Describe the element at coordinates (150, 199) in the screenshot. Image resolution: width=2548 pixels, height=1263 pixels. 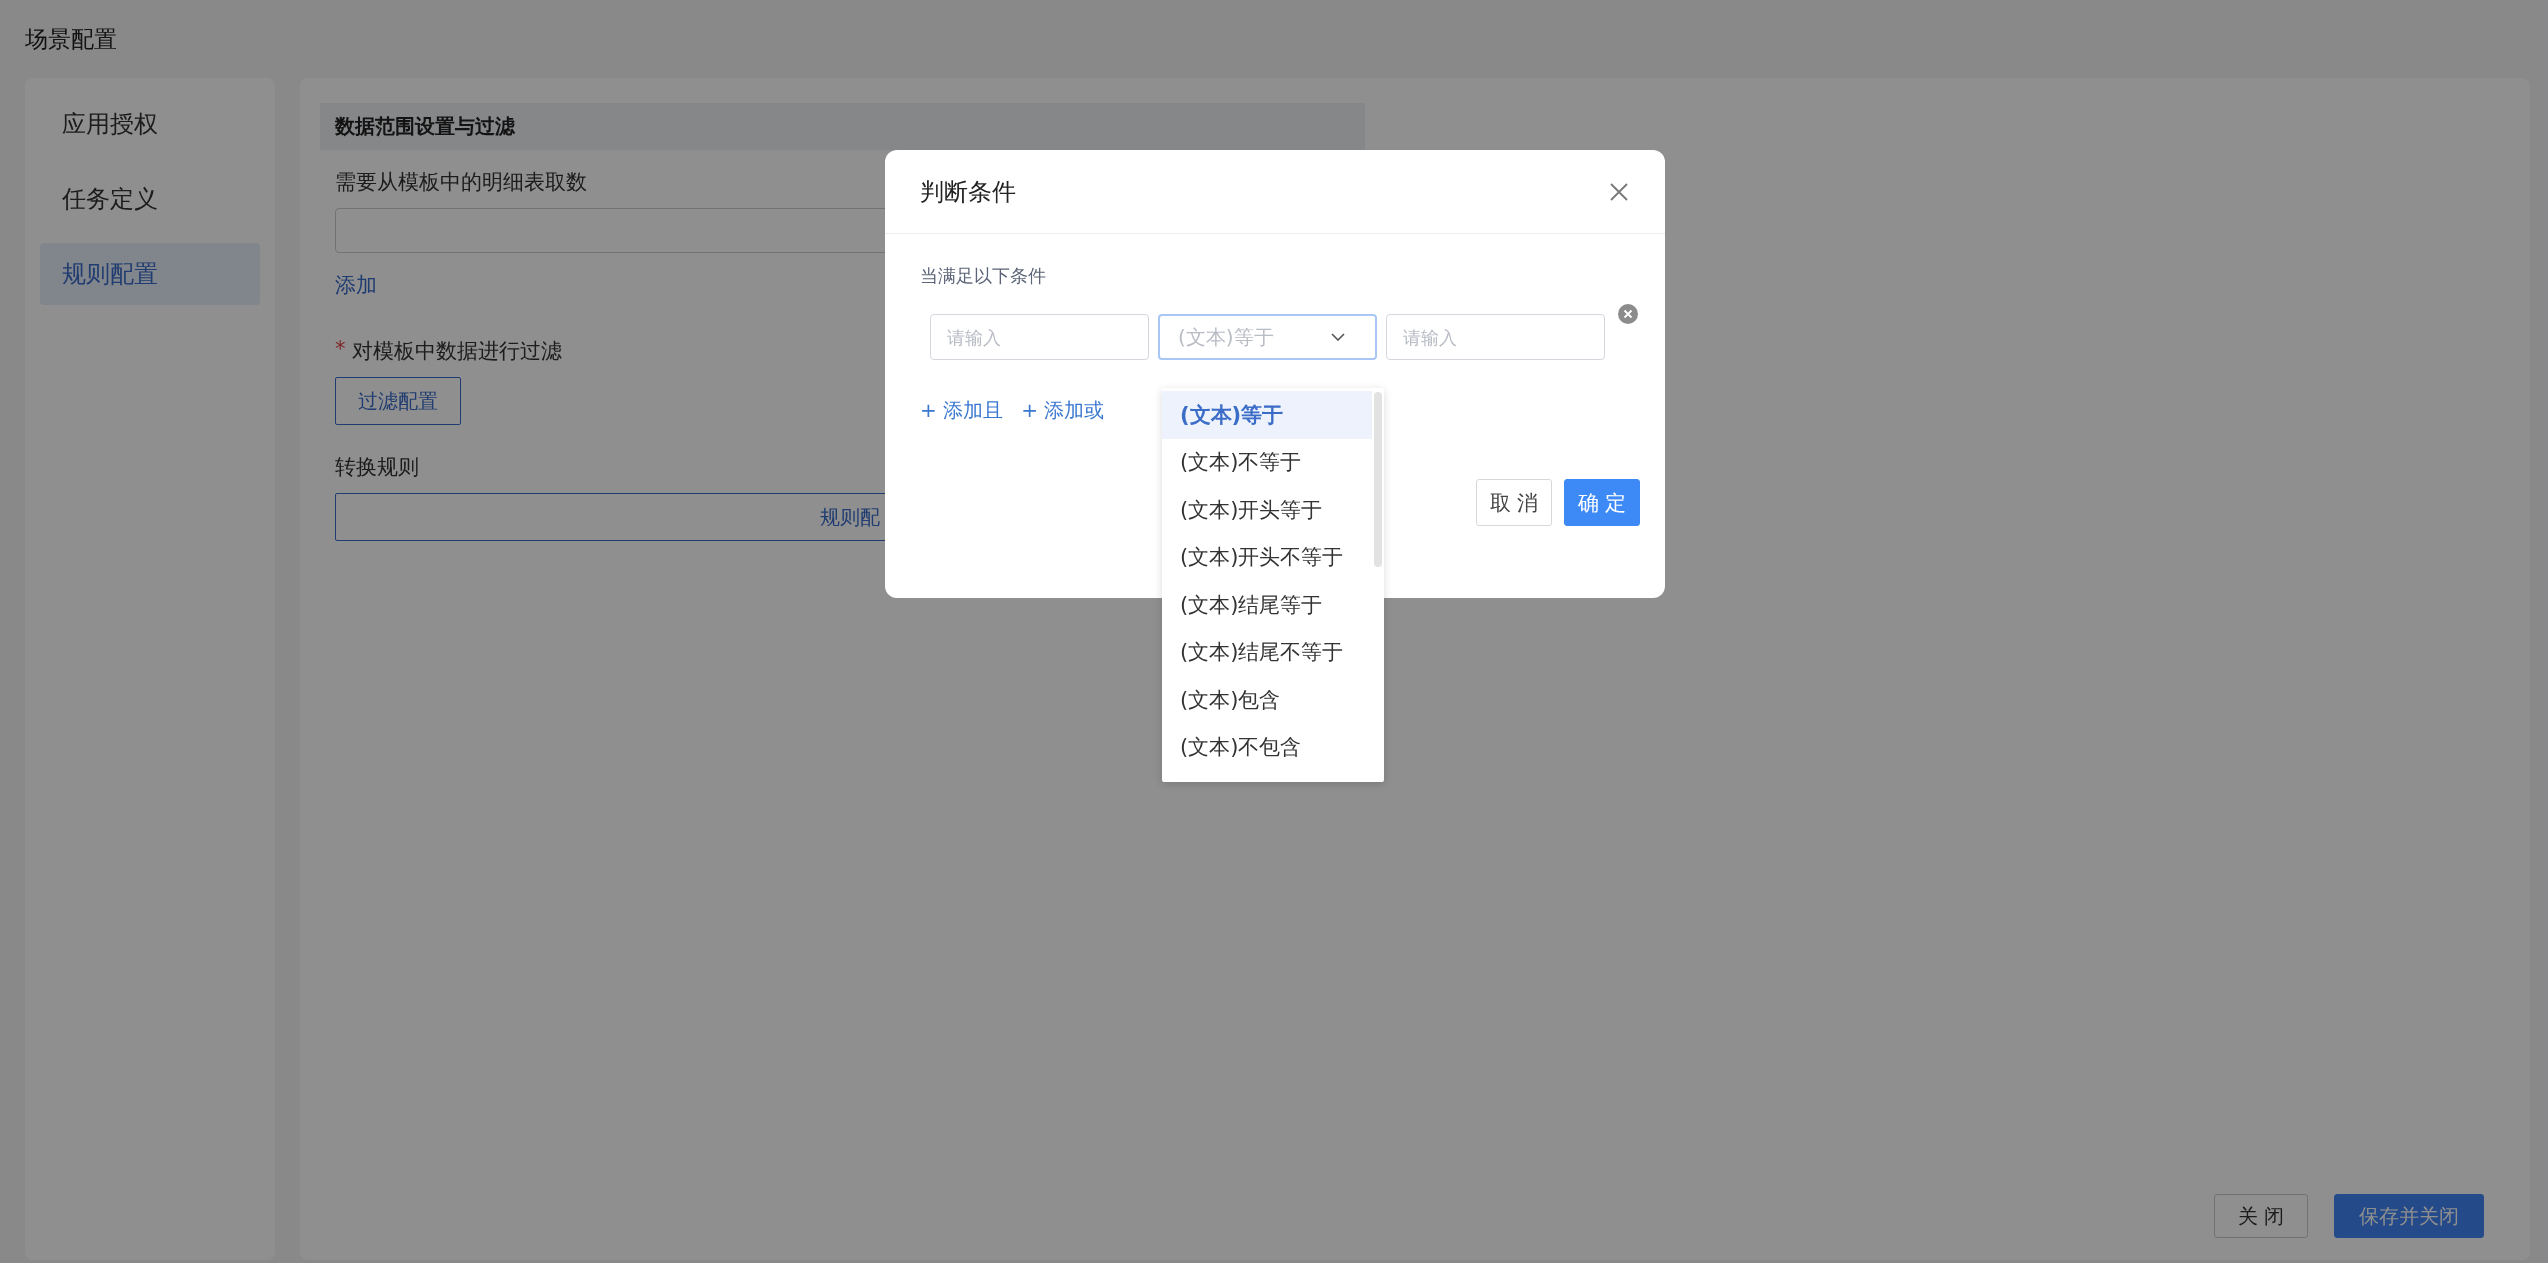
I see `sidebar-item: 任务定义` at that location.